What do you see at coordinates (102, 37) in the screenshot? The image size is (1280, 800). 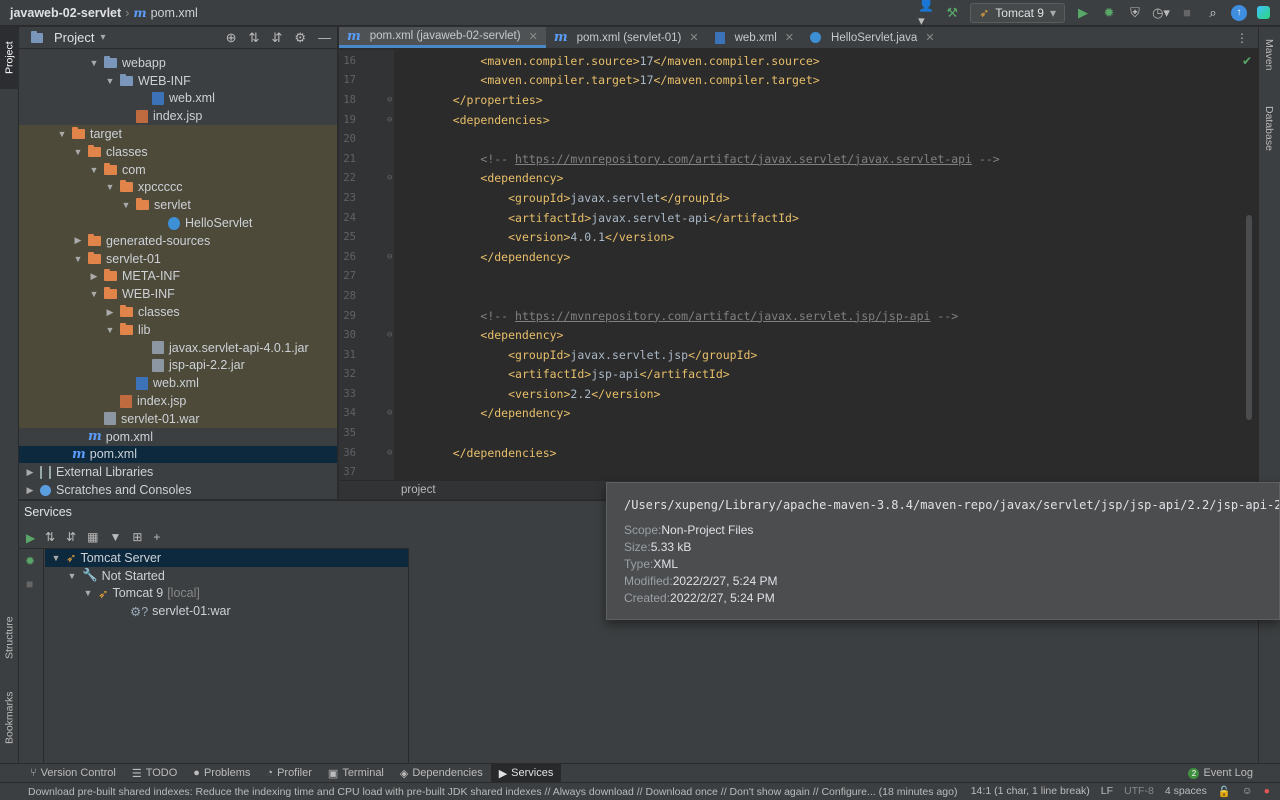 I see `chevron-down-icon: ▾` at bounding box center [102, 37].